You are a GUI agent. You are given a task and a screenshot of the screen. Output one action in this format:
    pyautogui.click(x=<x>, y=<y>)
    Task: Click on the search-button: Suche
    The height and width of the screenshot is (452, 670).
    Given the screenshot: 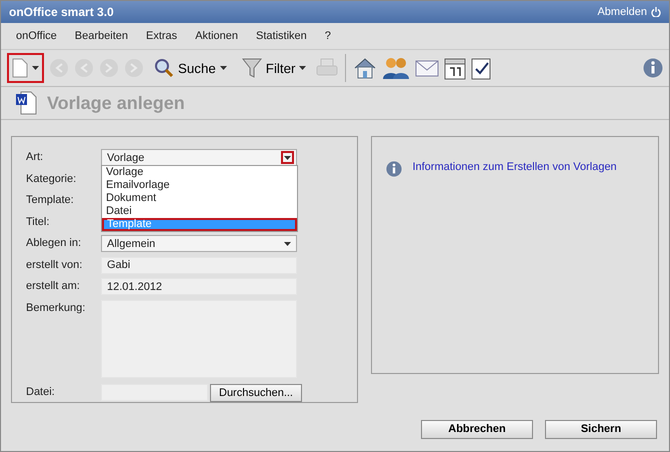 What is the action you would take?
    pyautogui.click(x=190, y=68)
    